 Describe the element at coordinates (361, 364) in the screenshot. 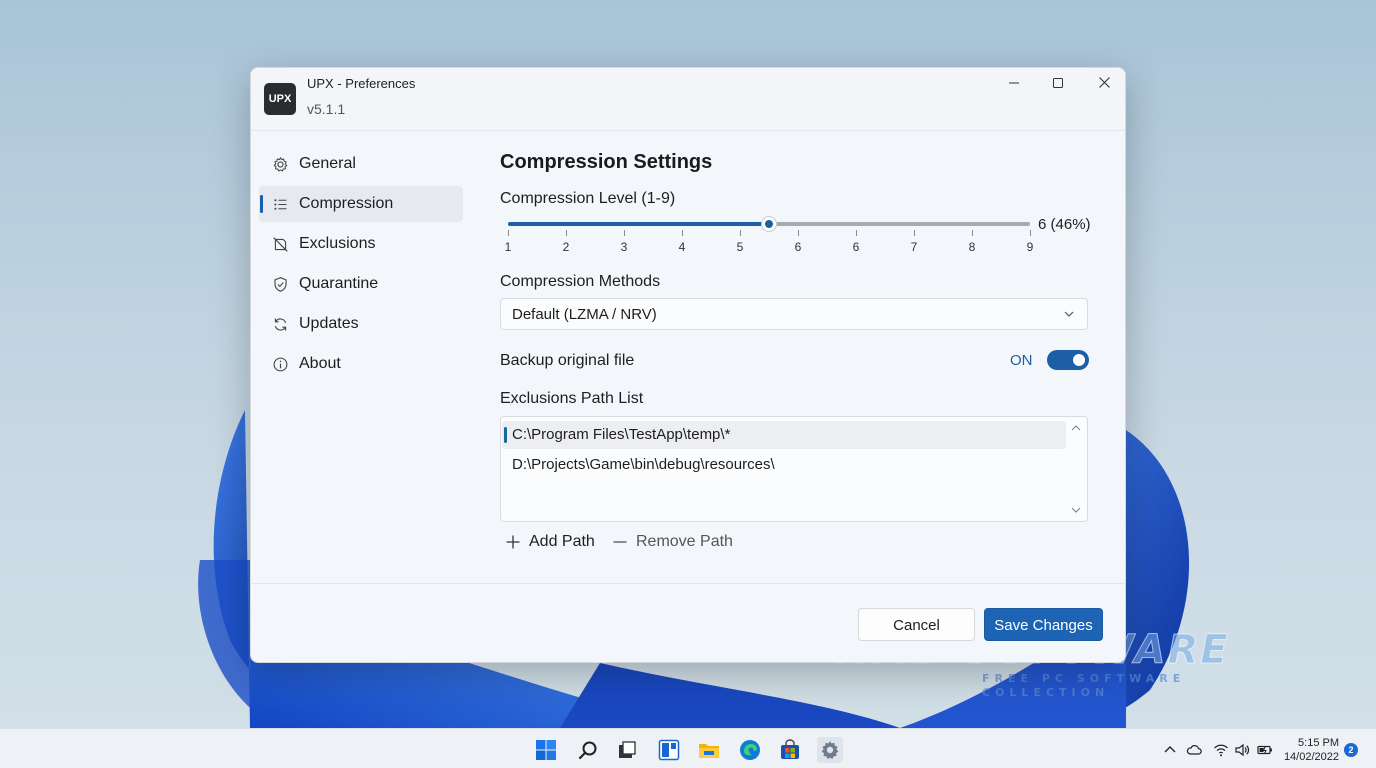

I see `sidebar-item-about: About` at that location.